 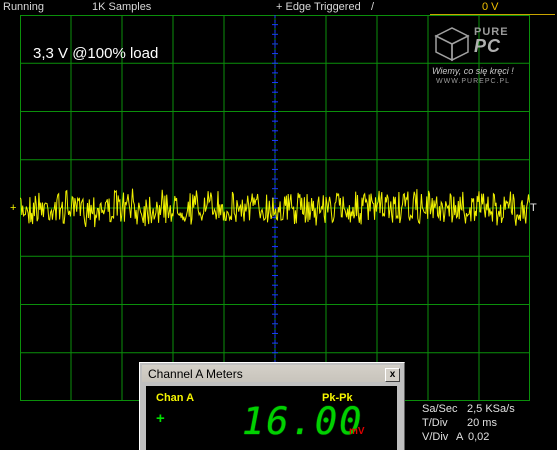 I want to click on meter-channel: Chan A, so click(x=175, y=398).